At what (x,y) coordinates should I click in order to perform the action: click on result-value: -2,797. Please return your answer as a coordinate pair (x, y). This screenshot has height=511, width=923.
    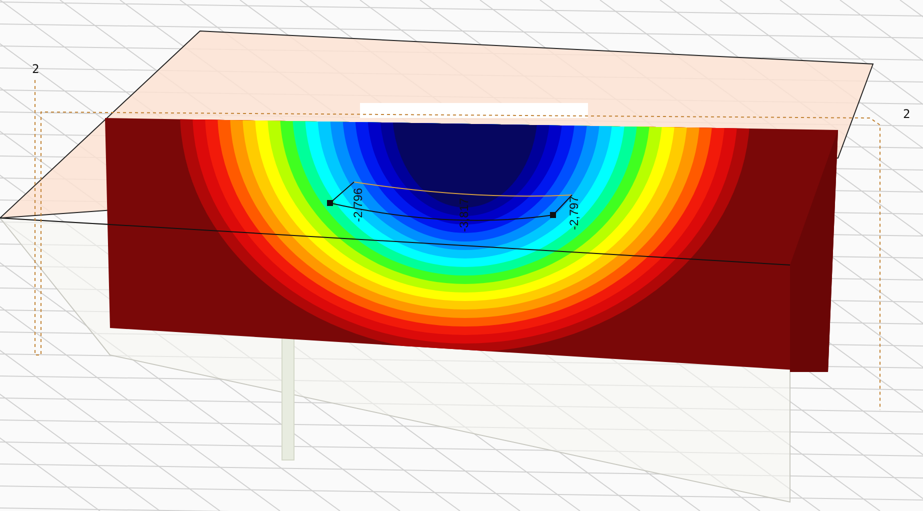
    Looking at the image, I should click on (574, 213).